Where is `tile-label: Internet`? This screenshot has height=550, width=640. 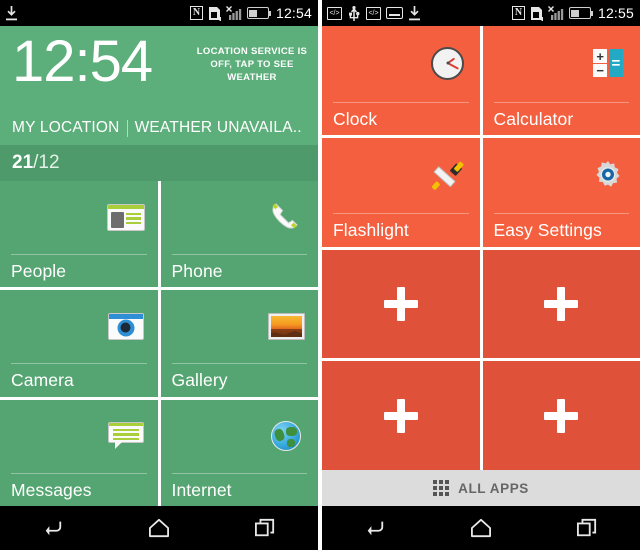 tile-label: Internet is located at coordinates (201, 489).